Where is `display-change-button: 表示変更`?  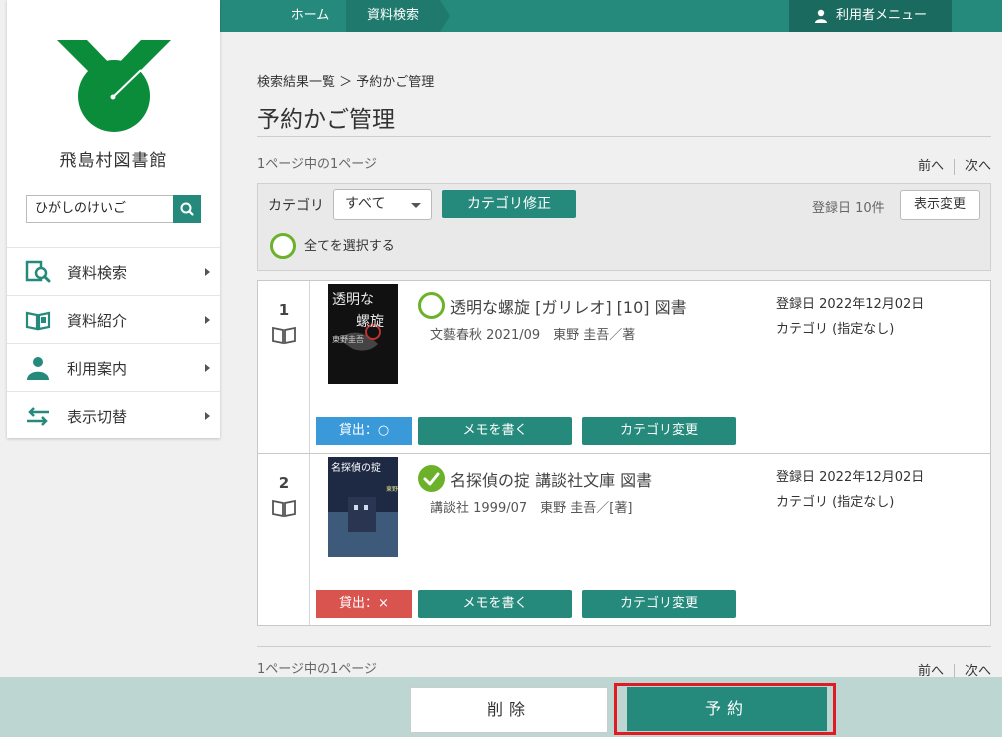
display-change-button: 表示変更 is located at coordinates (940, 205).